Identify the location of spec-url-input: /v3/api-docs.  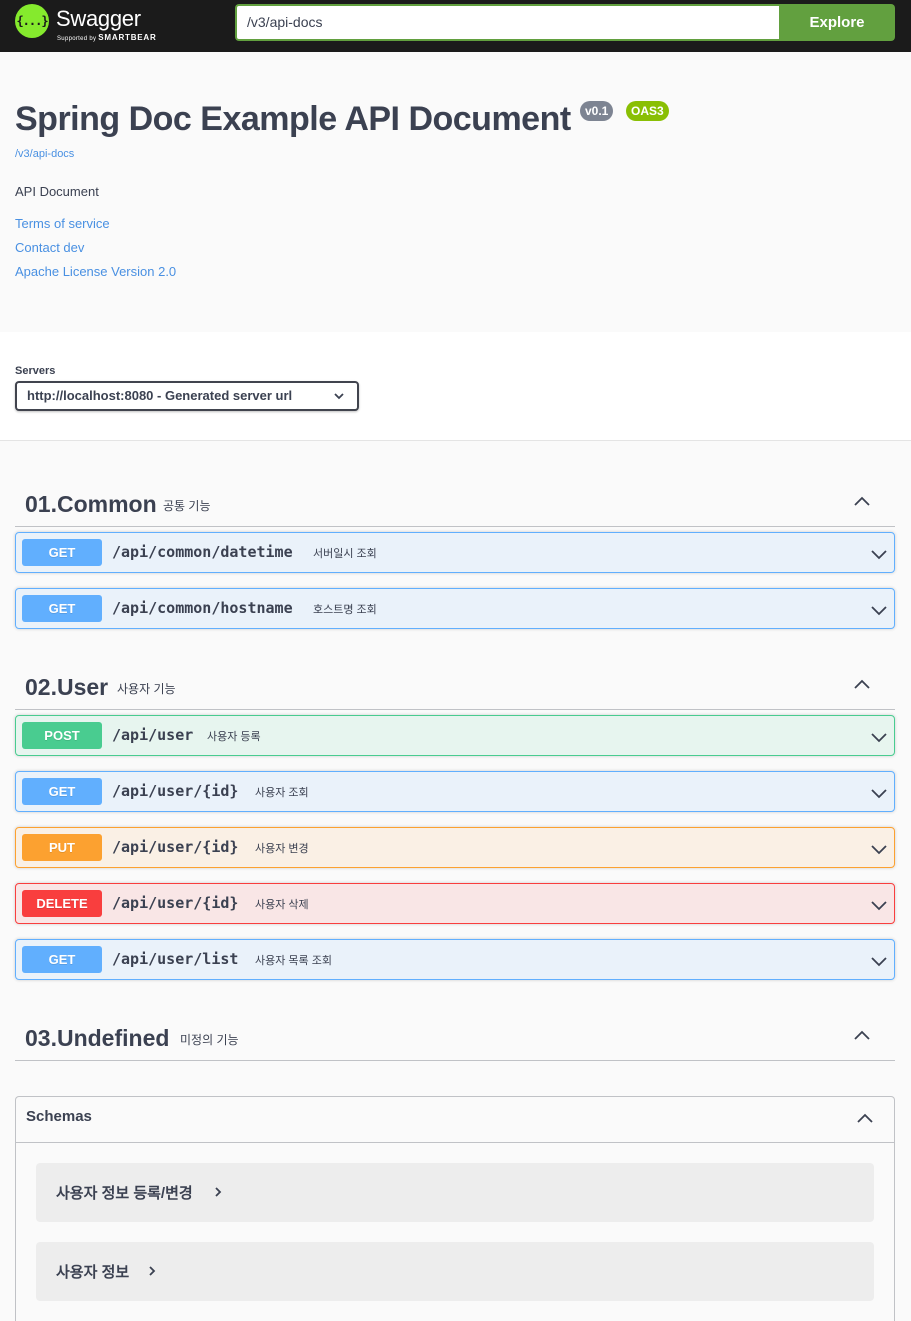
(507, 22).